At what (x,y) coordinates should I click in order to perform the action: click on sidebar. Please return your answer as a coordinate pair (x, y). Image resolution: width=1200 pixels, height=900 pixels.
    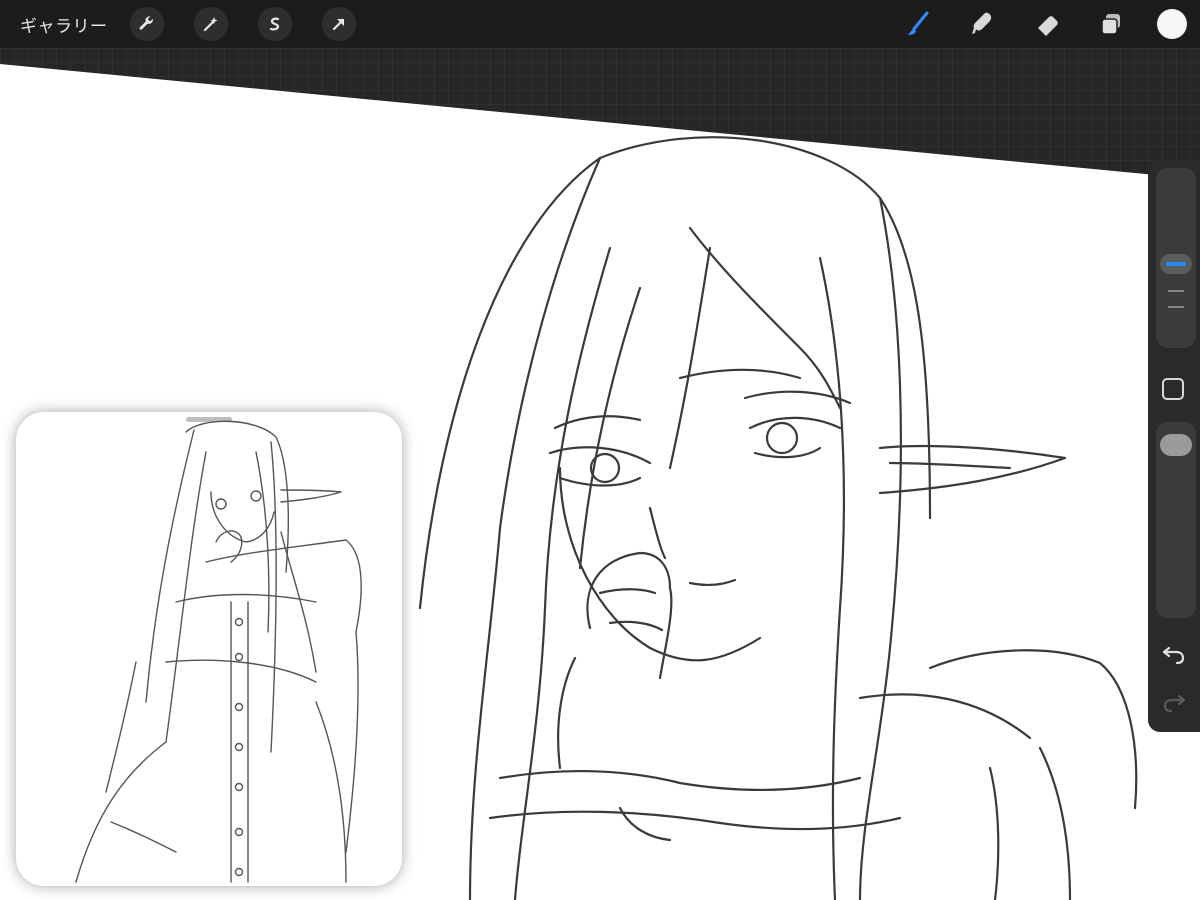
    Looking at the image, I should click on (1174, 446).